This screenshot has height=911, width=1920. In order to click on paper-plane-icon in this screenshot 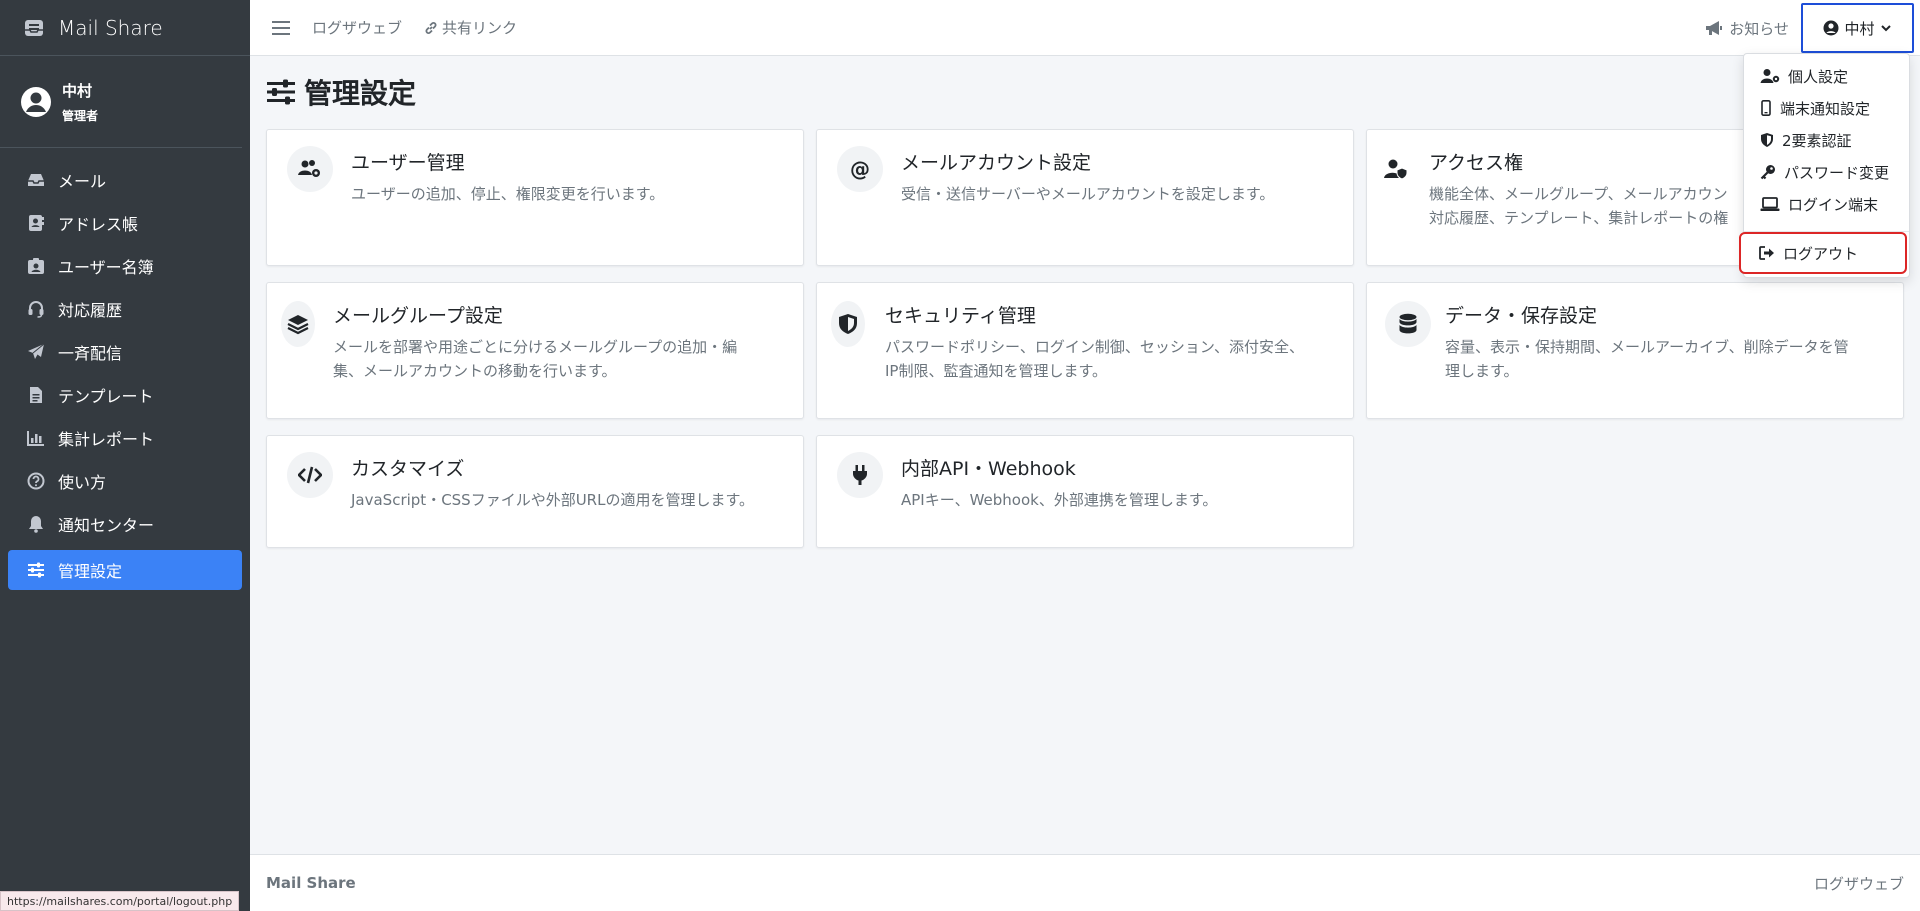, I will do `click(36, 352)`.